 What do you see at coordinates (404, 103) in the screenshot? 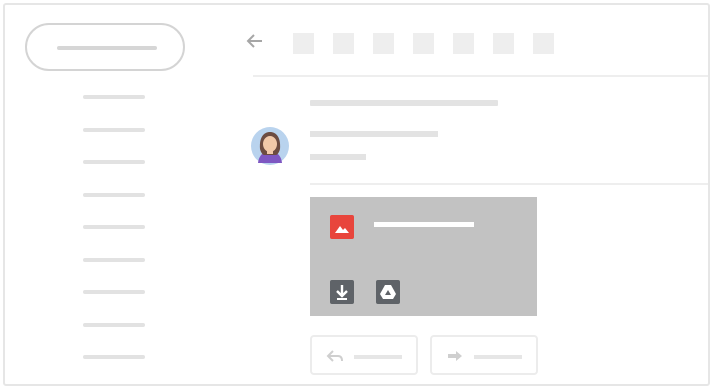
I see `subject-placeholder` at bounding box center [404, 103].